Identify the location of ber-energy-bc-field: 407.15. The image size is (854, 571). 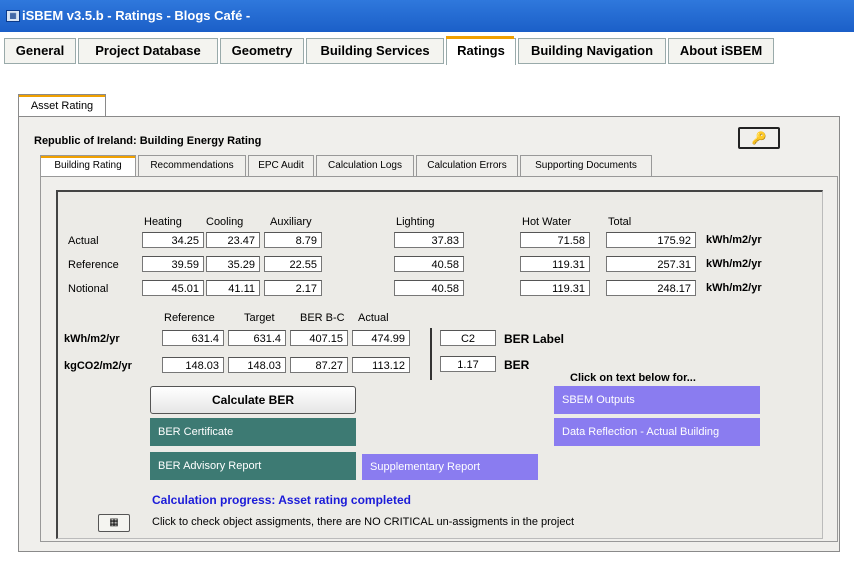
(319, 338).